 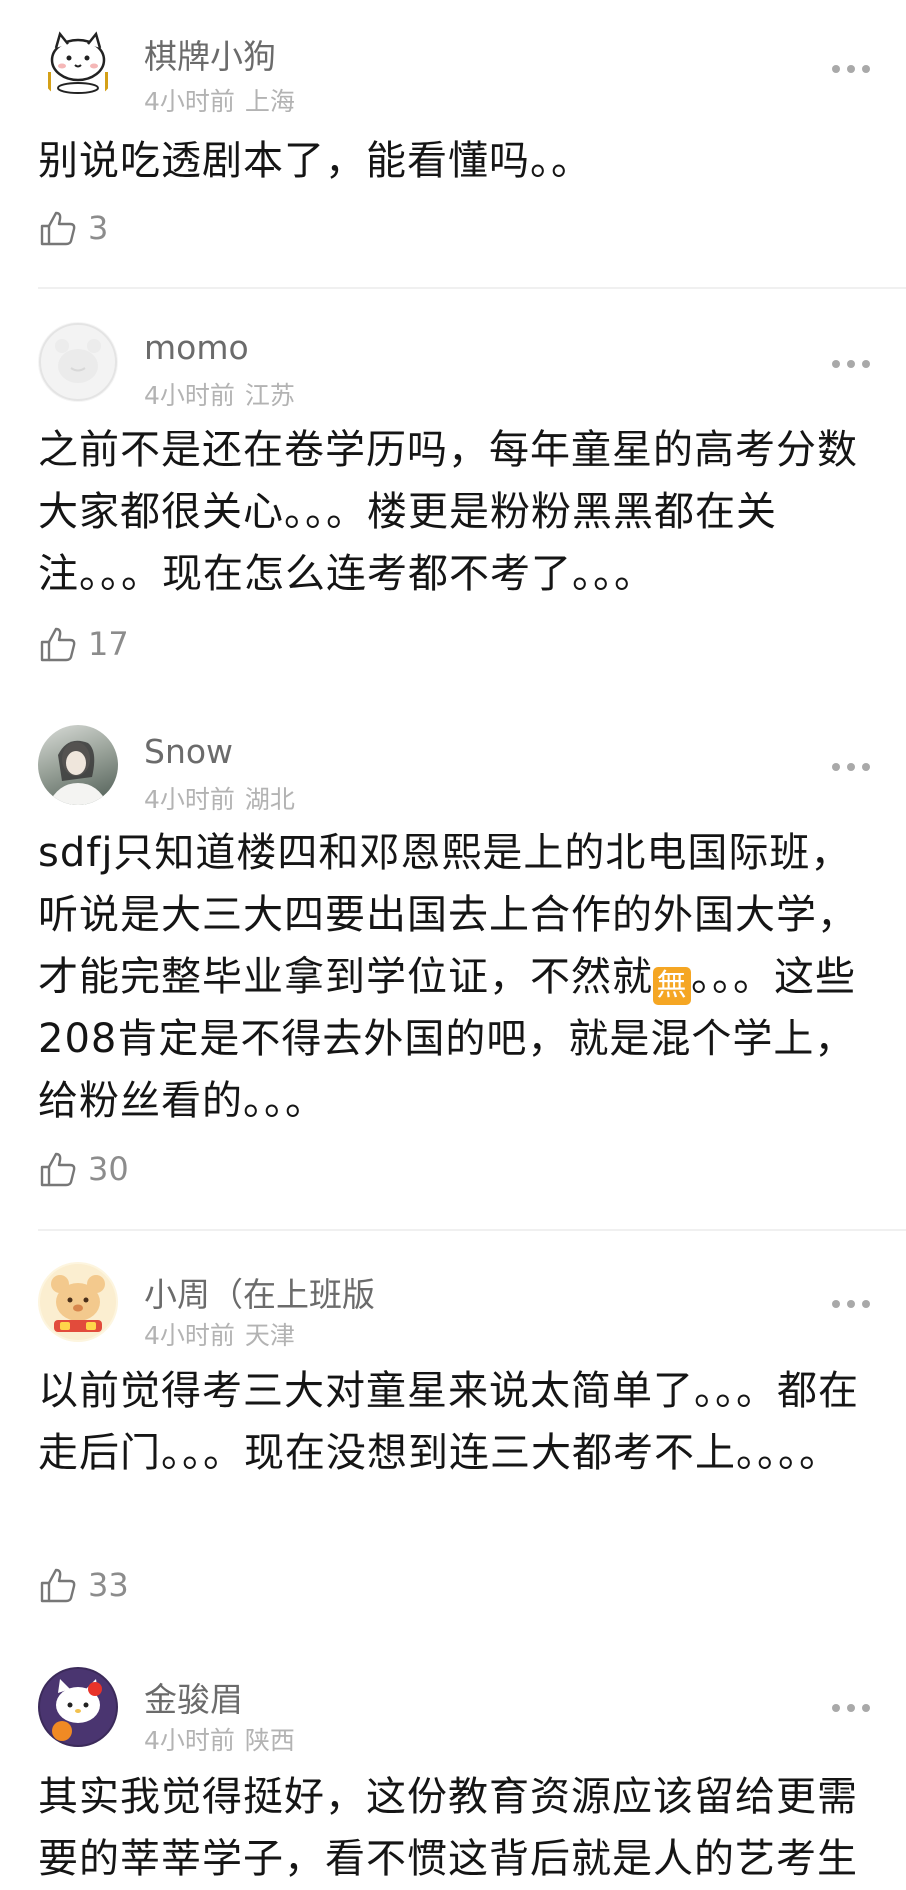 I want to click on comment-meta: 4小时前 天津, so click(x=219, y=1334).